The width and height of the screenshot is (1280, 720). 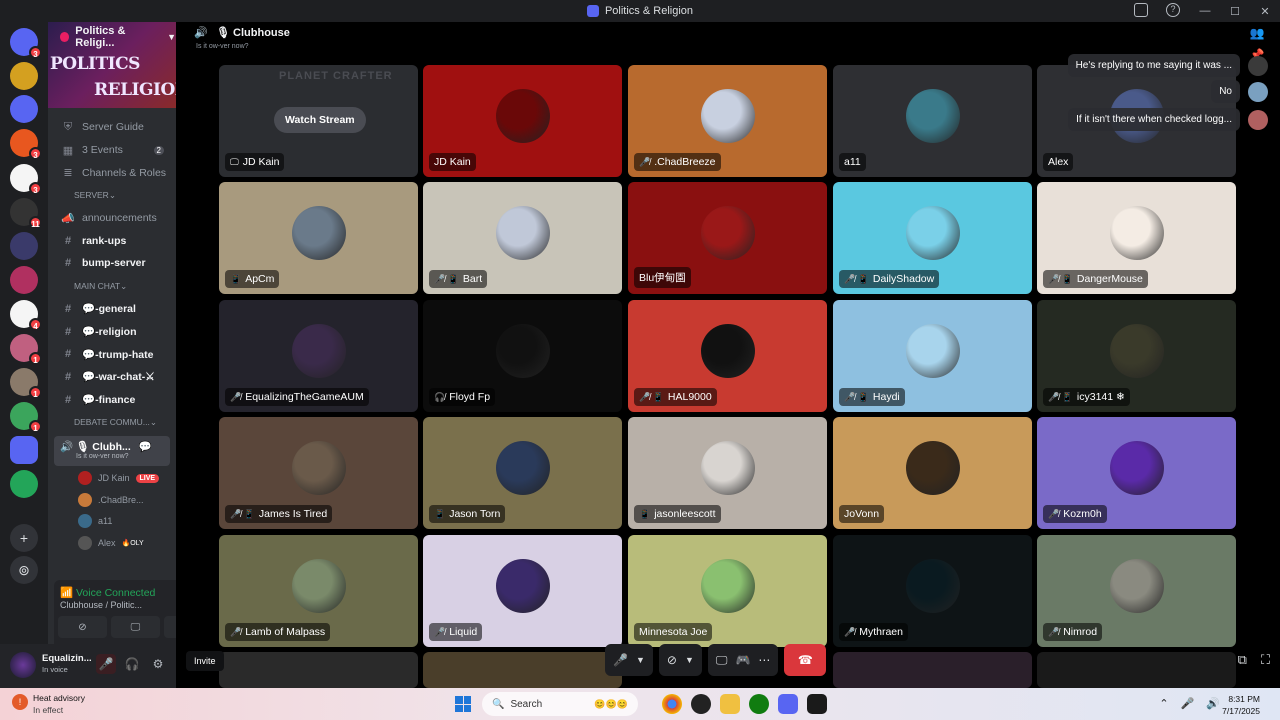 I want to click on invite-tooltip: Invite, so click(x=205, y=661).